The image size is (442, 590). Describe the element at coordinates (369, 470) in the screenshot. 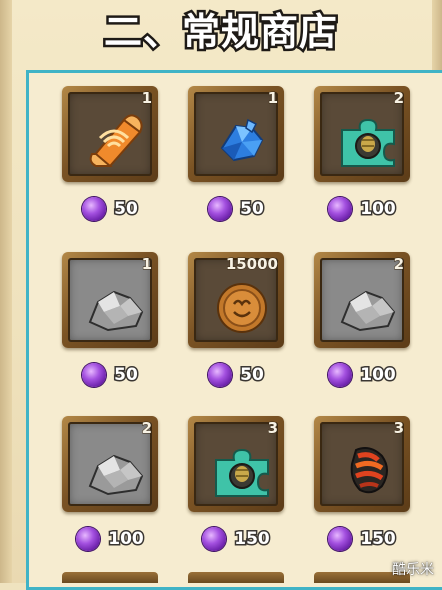

I see `fire-shell-icon` at that location.